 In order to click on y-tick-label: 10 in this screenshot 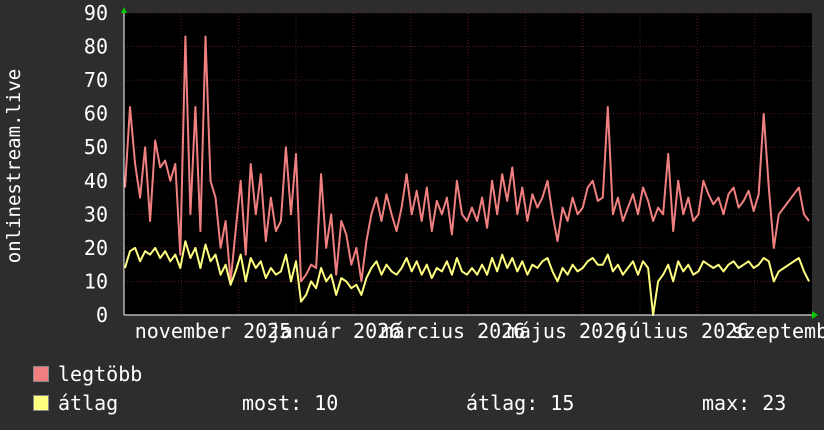, I will do `click(96, 281)`.